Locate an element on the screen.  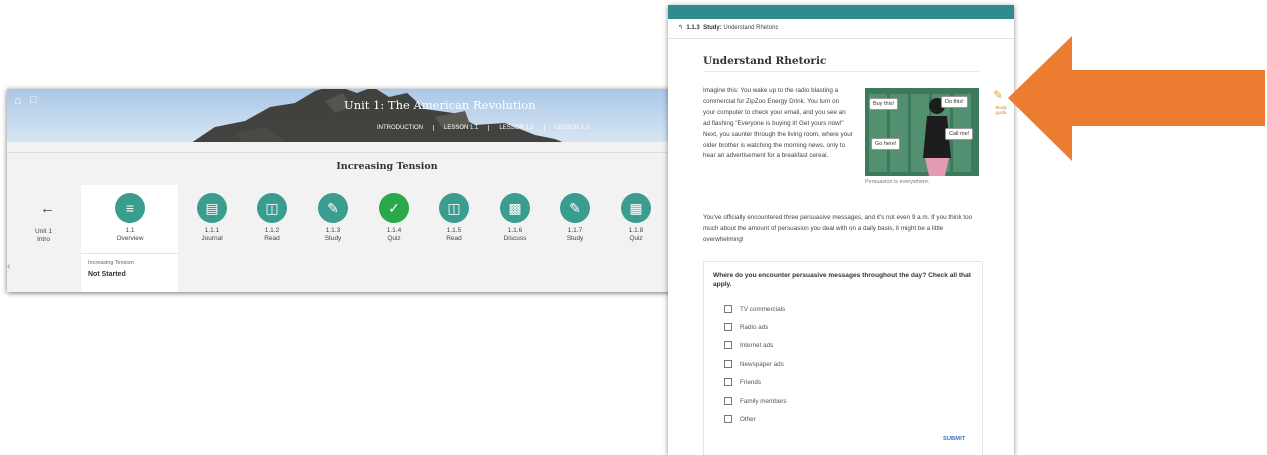
activity-journal: ▤ 1.1.1 Journal is located at coordinates (212, 218).